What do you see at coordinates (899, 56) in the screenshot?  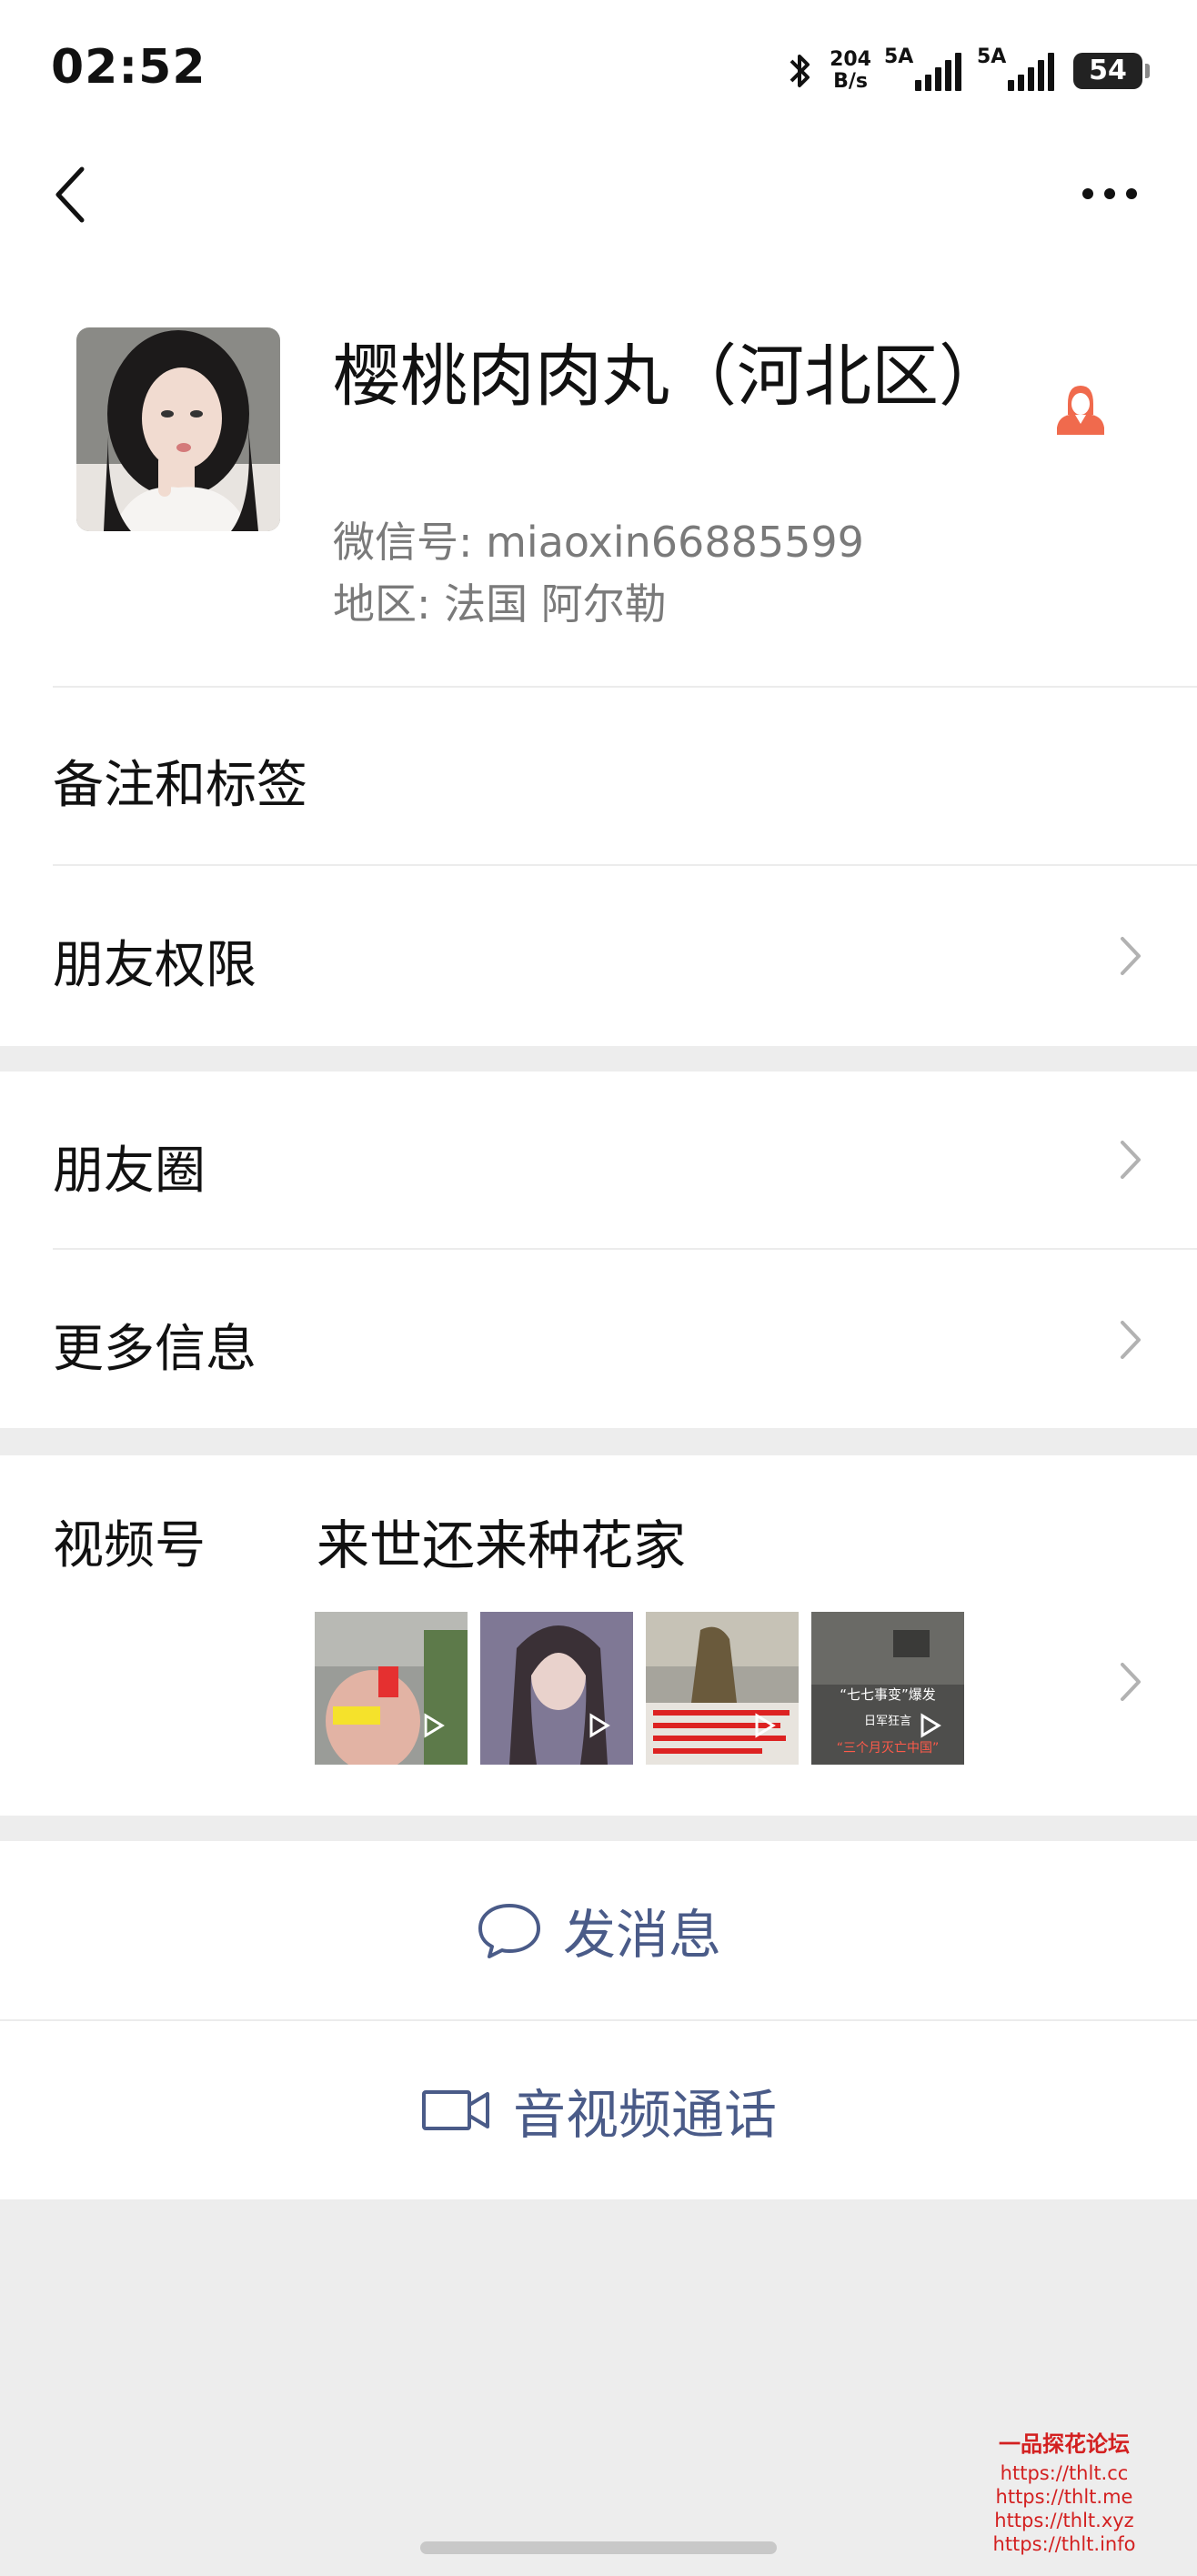 I see `sim1-label: 5A` at bounding box center [899, 56].